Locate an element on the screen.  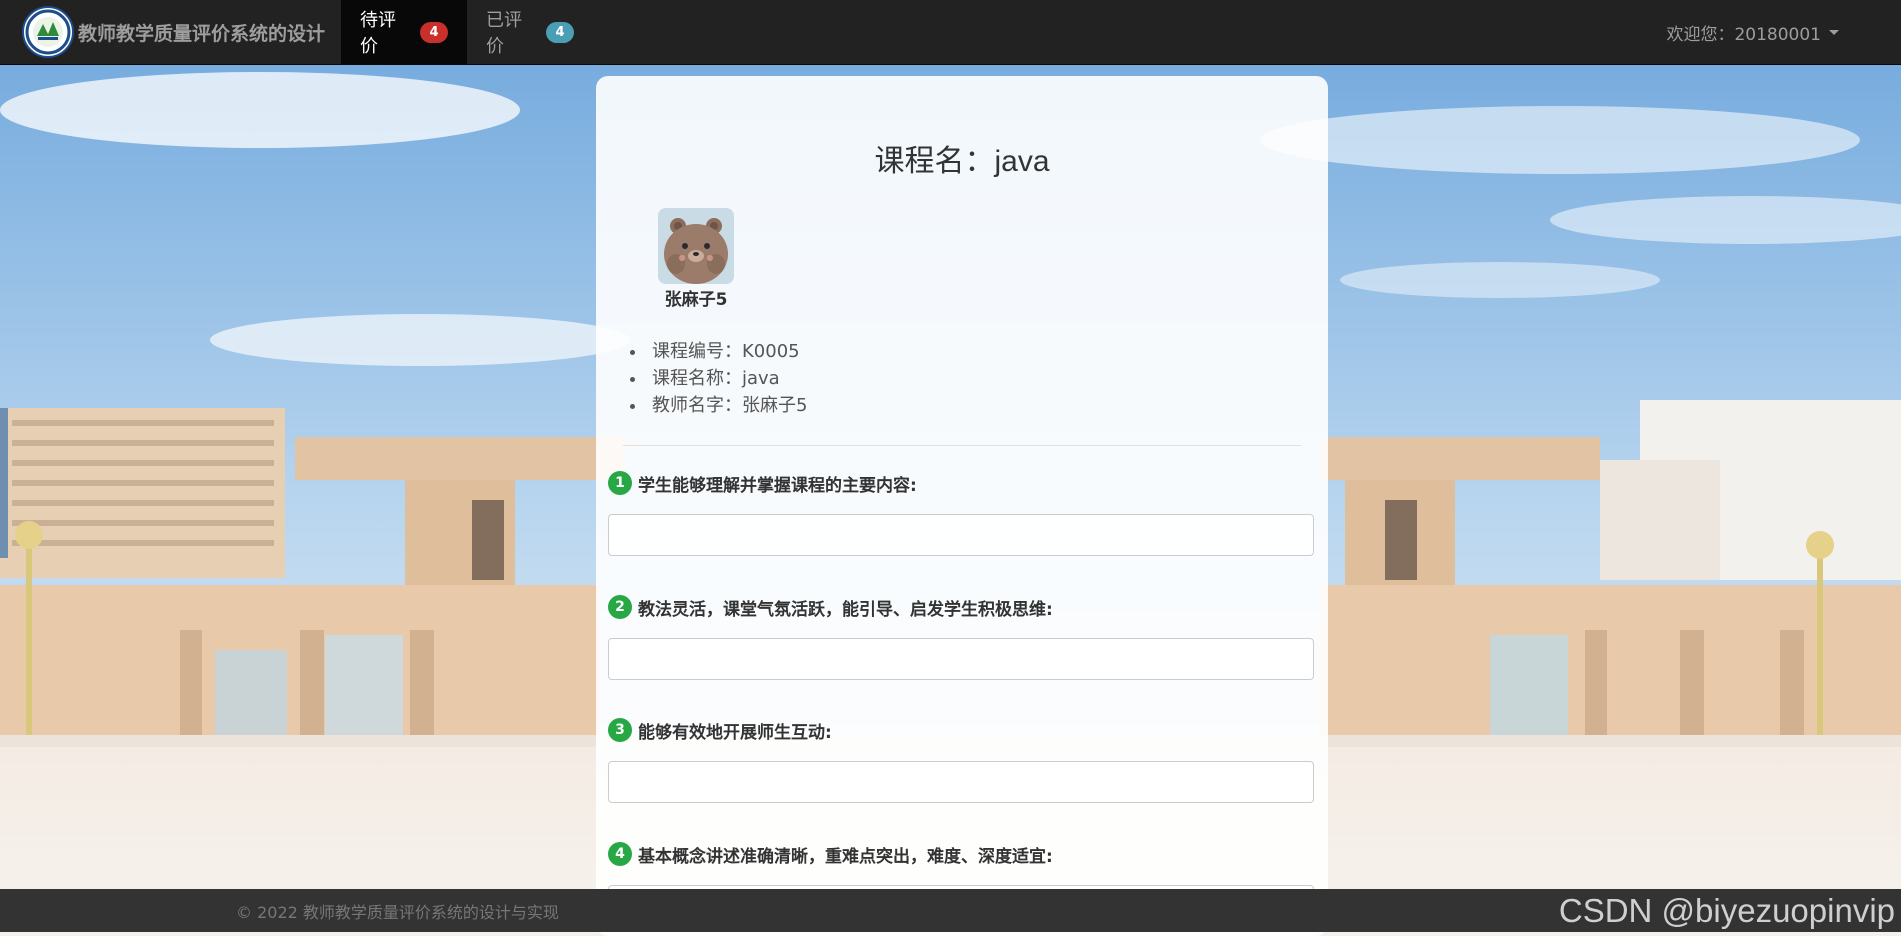
user-dropdown: 欢迎您：20180001 is located at coordinates (1752, 32).